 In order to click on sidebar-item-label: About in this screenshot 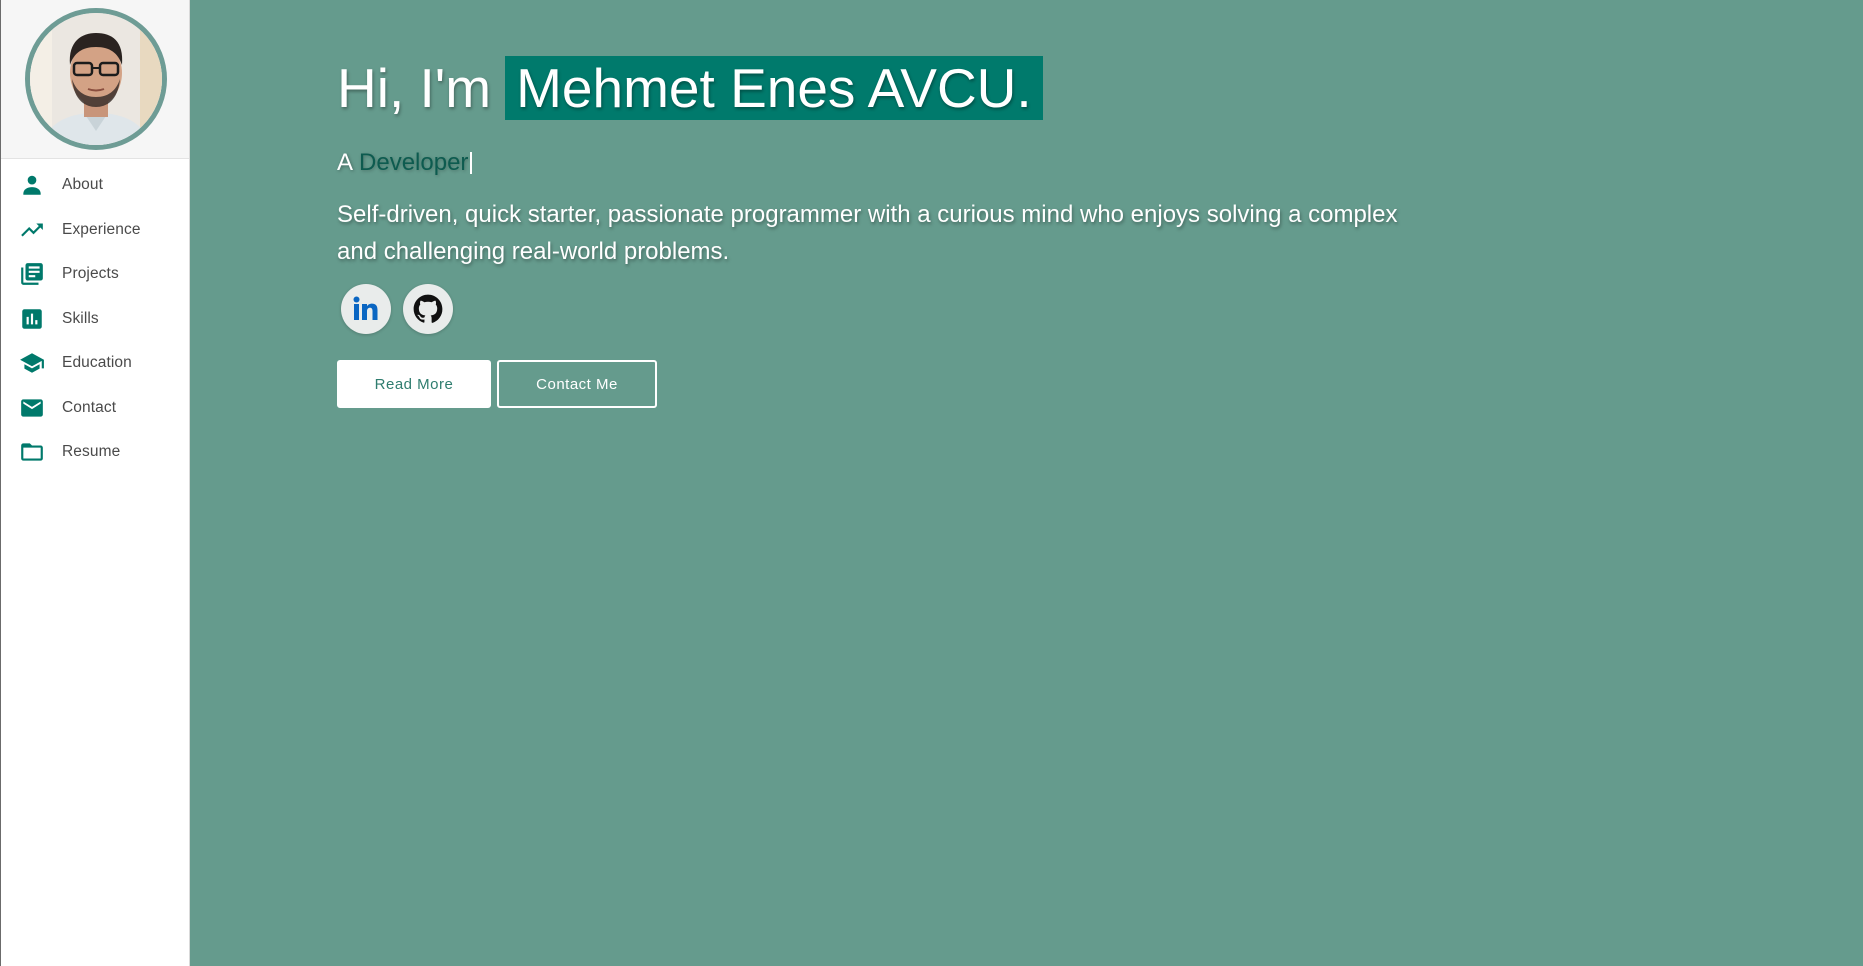, I will do `click(83, 185)`.